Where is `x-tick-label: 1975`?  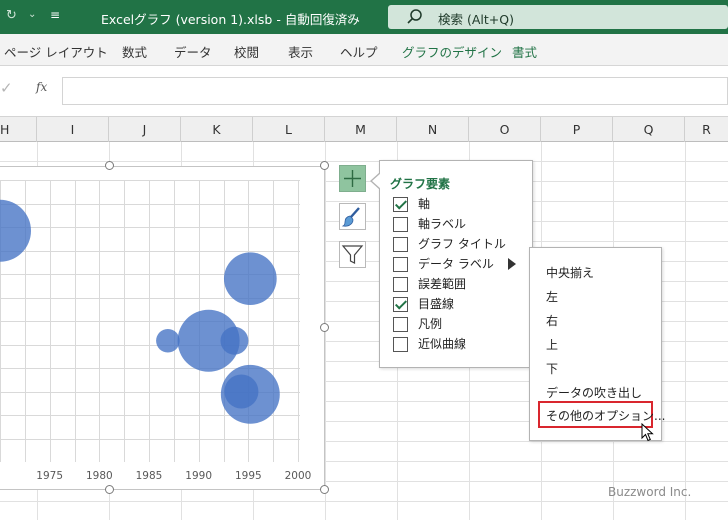 x-tick-label: 1975 is located at coordinates (50, 476).